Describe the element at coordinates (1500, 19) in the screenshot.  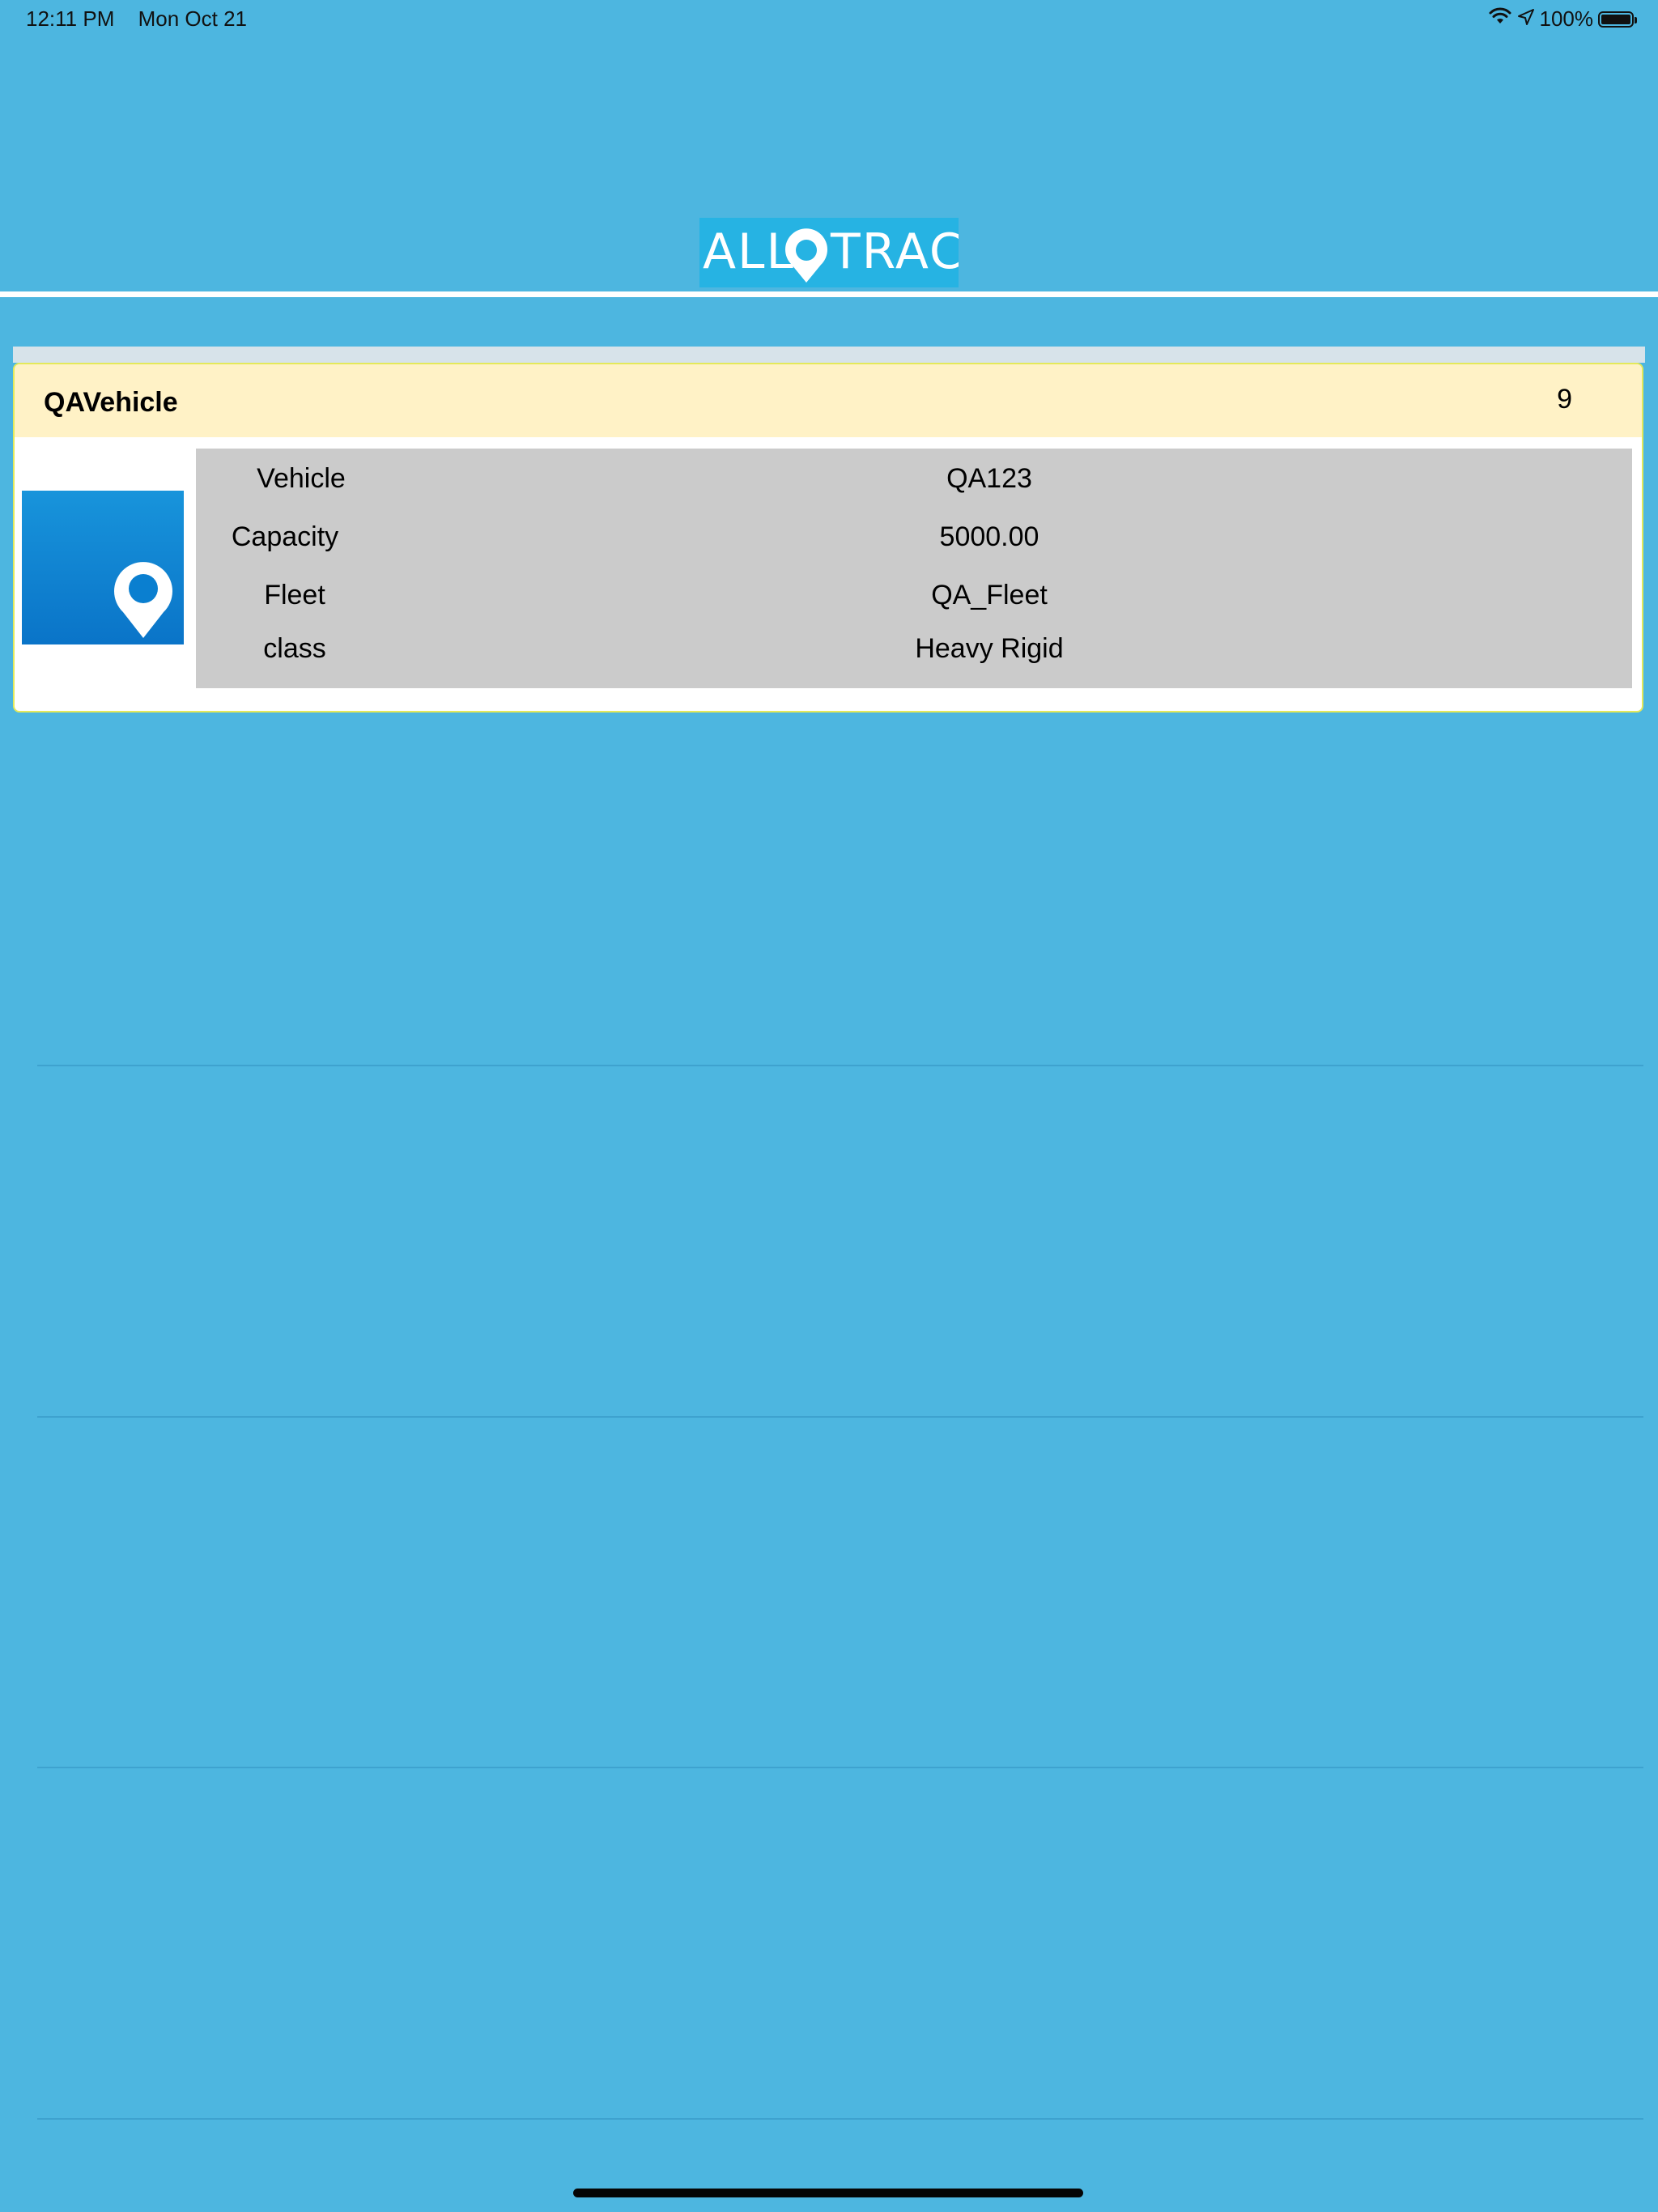
I see `wifi-icon` at that location.